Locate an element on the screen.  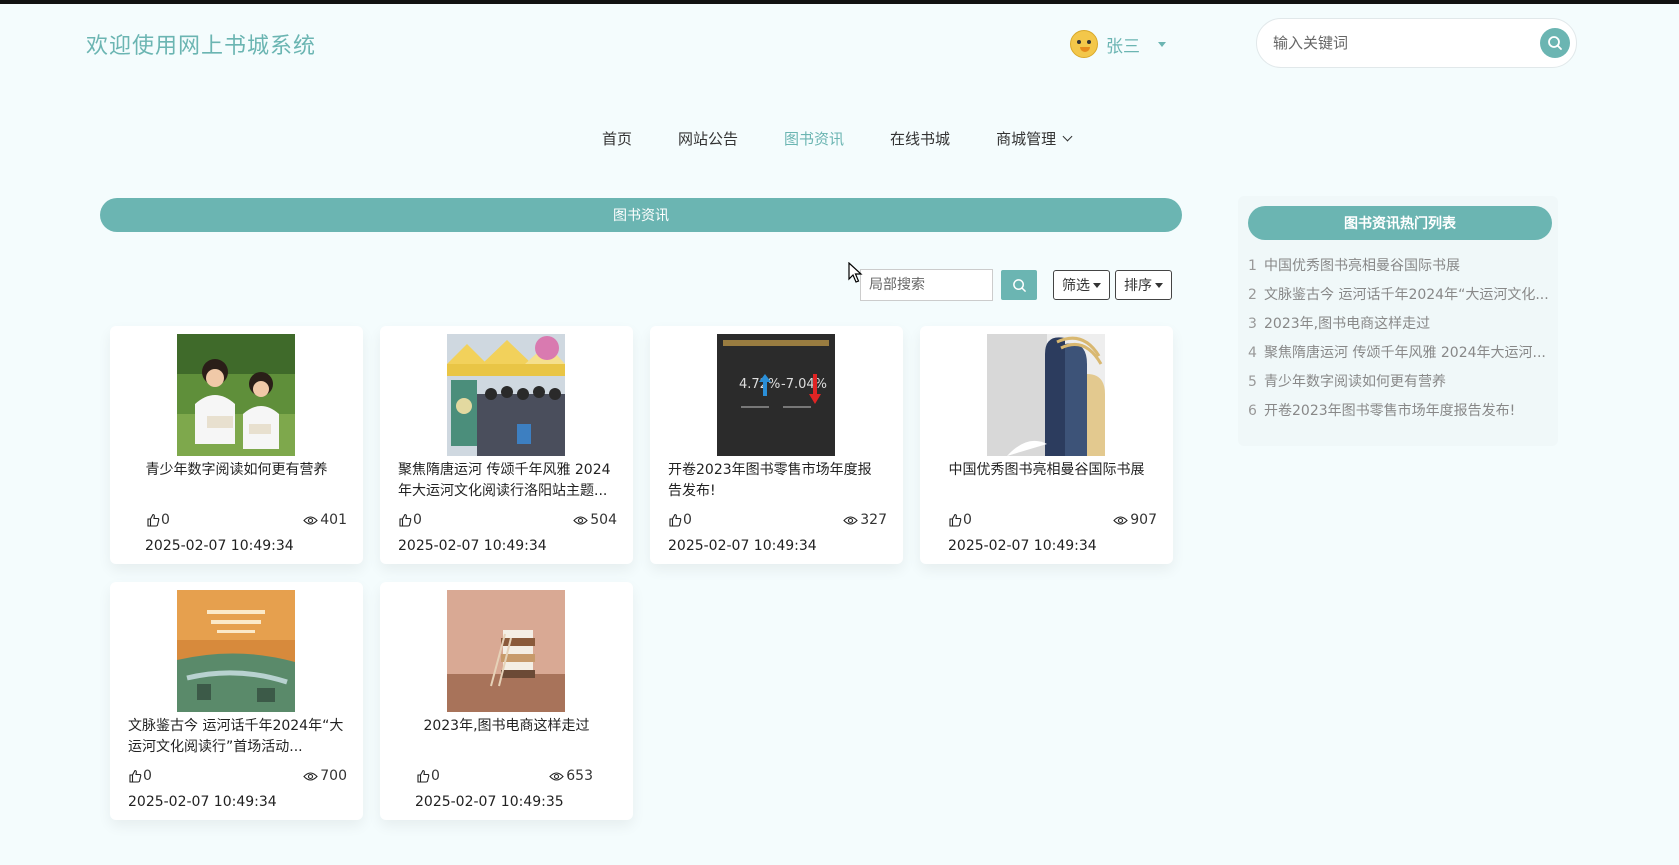
news-title: 中国优秀图书亮相曼谷国际书展 is located at coordinates (1046, 470).